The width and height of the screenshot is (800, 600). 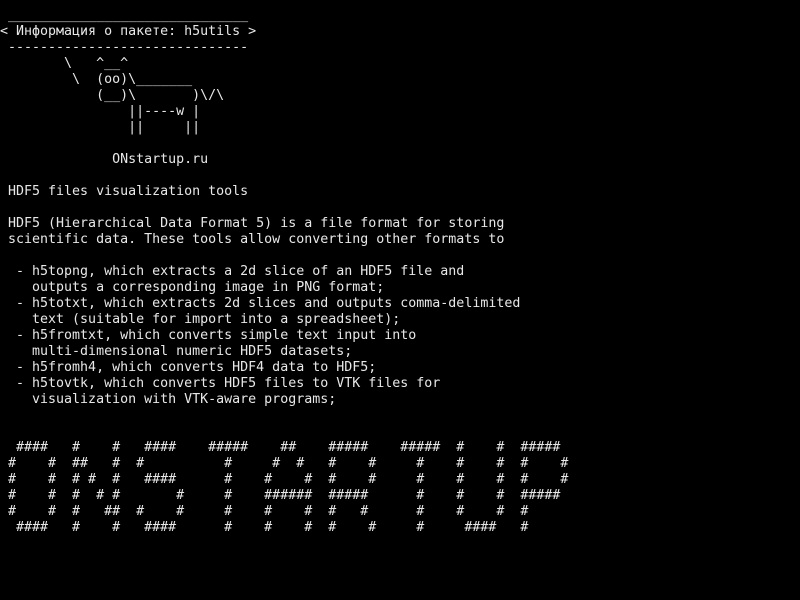 What do you see at coordinates (284, 463) in the screenshot?
I see `banner-row-2: # # ## # # # # # # # # # # # #` at bounding box center [284, 463].